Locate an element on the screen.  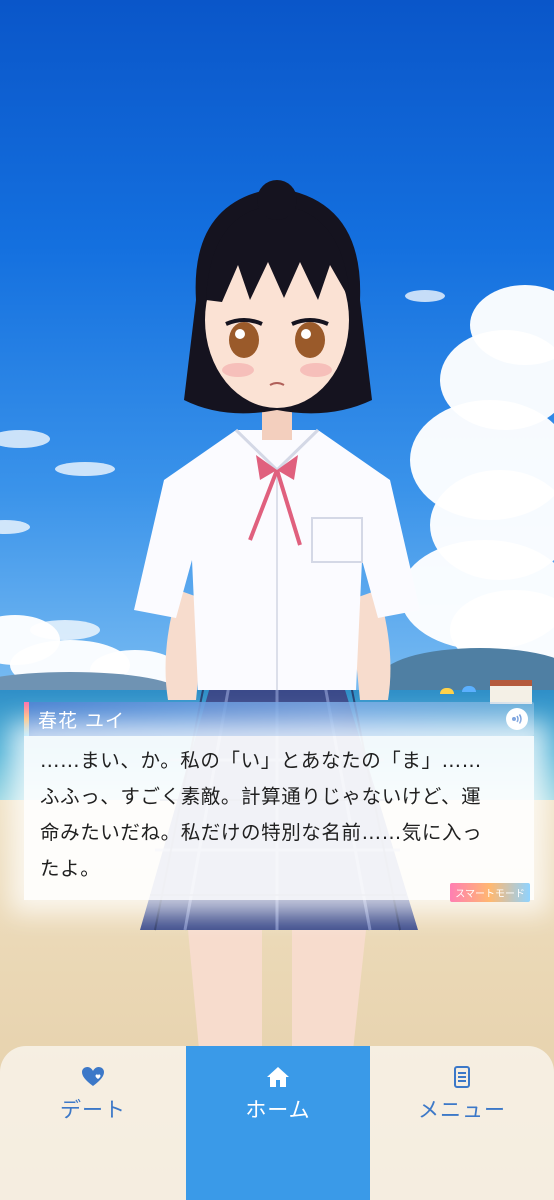
dialogue-line: たよ。 is located at coordinates (70, 868).